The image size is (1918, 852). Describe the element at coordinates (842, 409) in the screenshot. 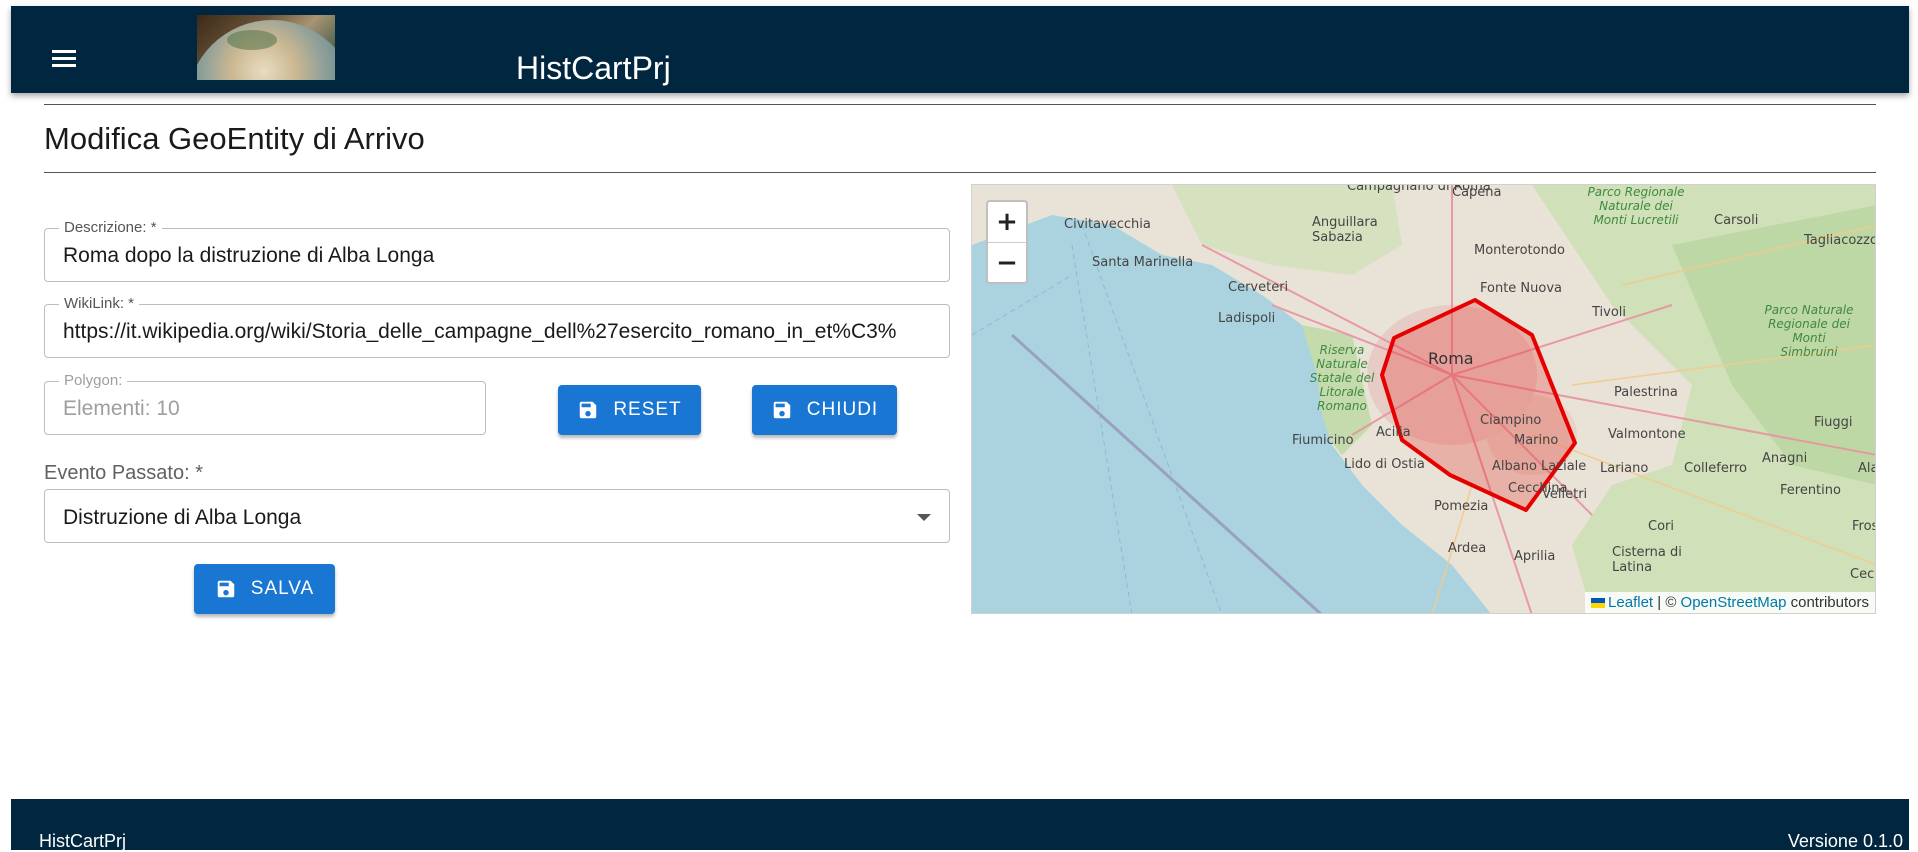

I see `chiudi-label: CHIUDI` at that location.